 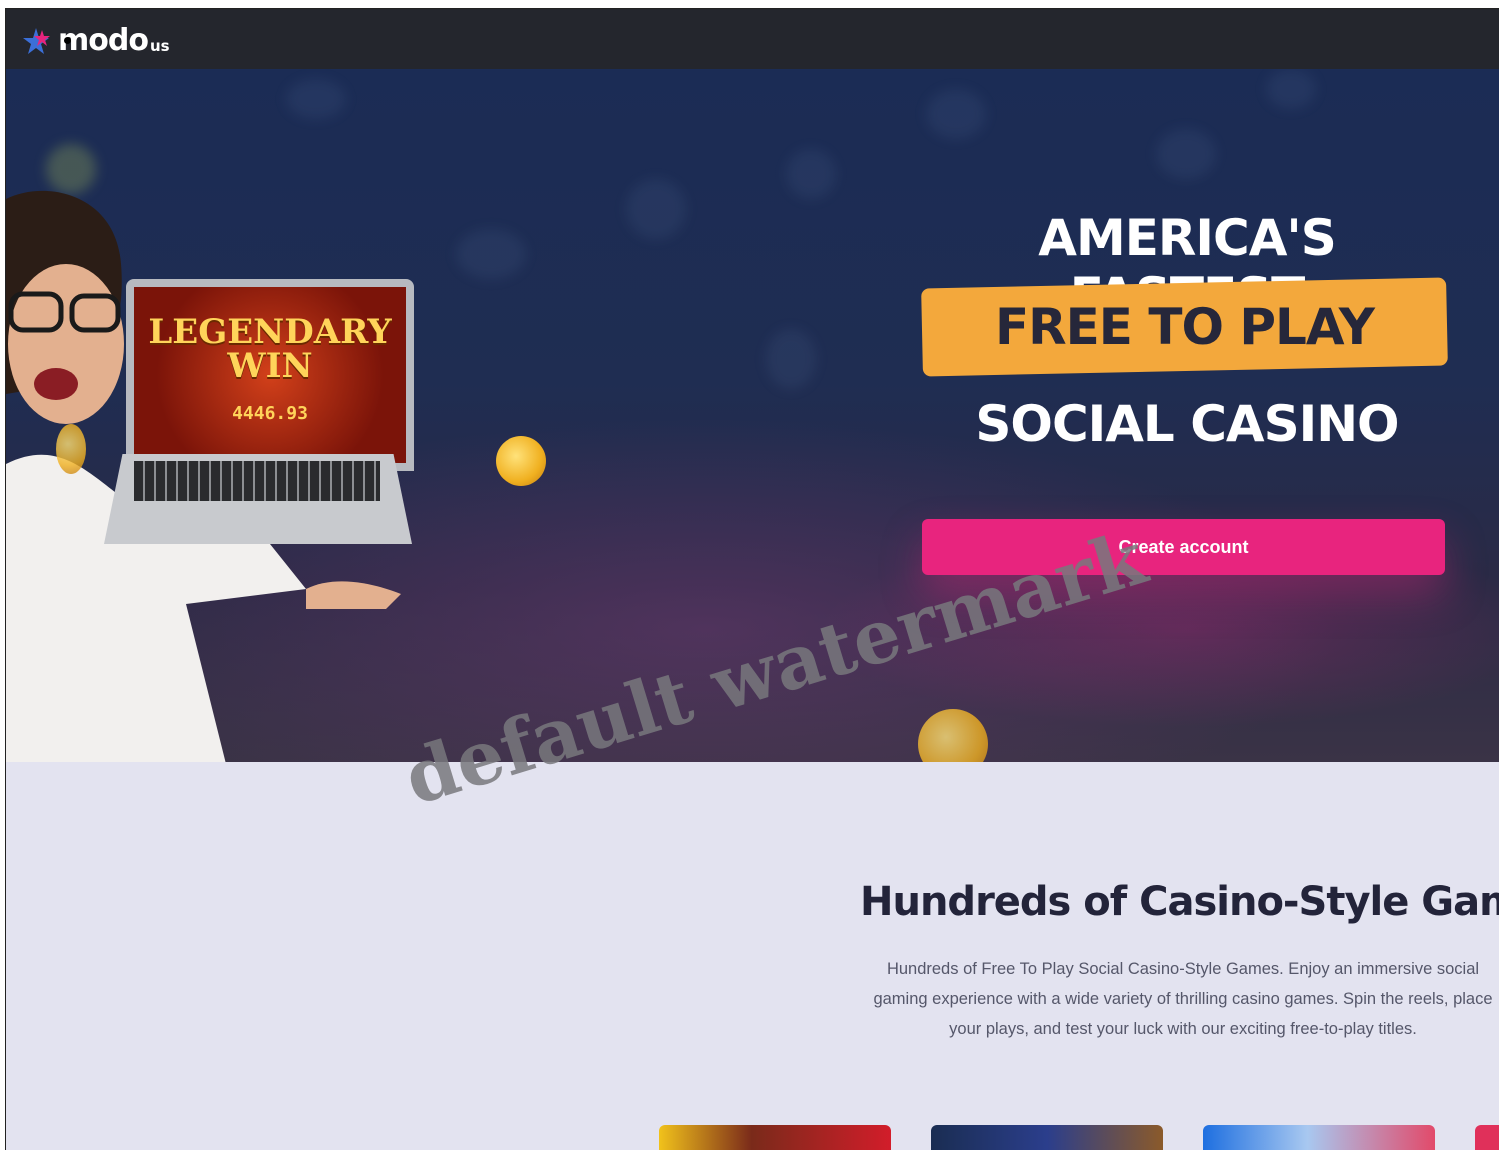 I want to click on laptop-amount: 4446.93, so click(x=270, y=413).